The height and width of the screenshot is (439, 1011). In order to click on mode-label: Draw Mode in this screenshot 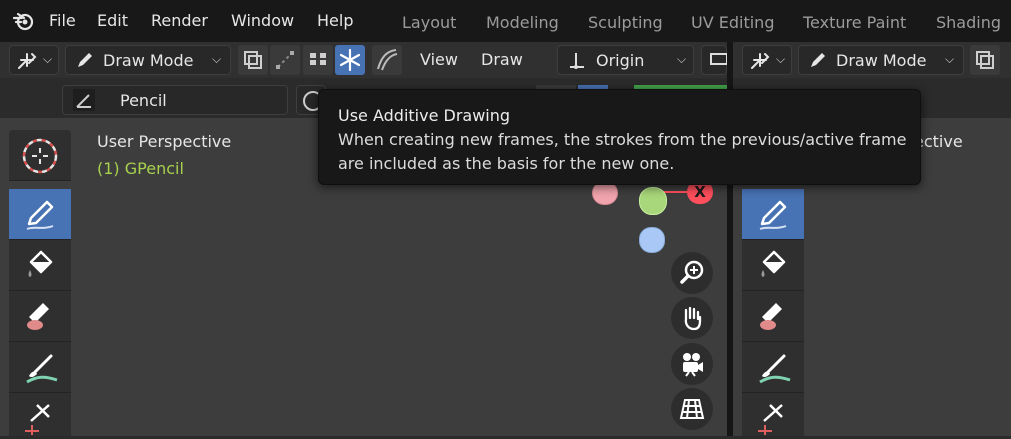, I will do `click(148, 60)`.